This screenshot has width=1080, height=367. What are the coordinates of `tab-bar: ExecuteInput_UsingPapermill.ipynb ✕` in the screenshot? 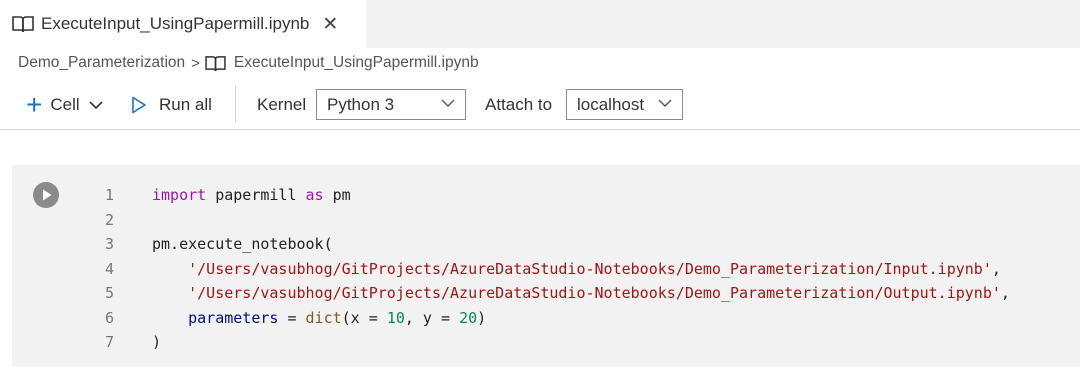 It's located at (540, 24).